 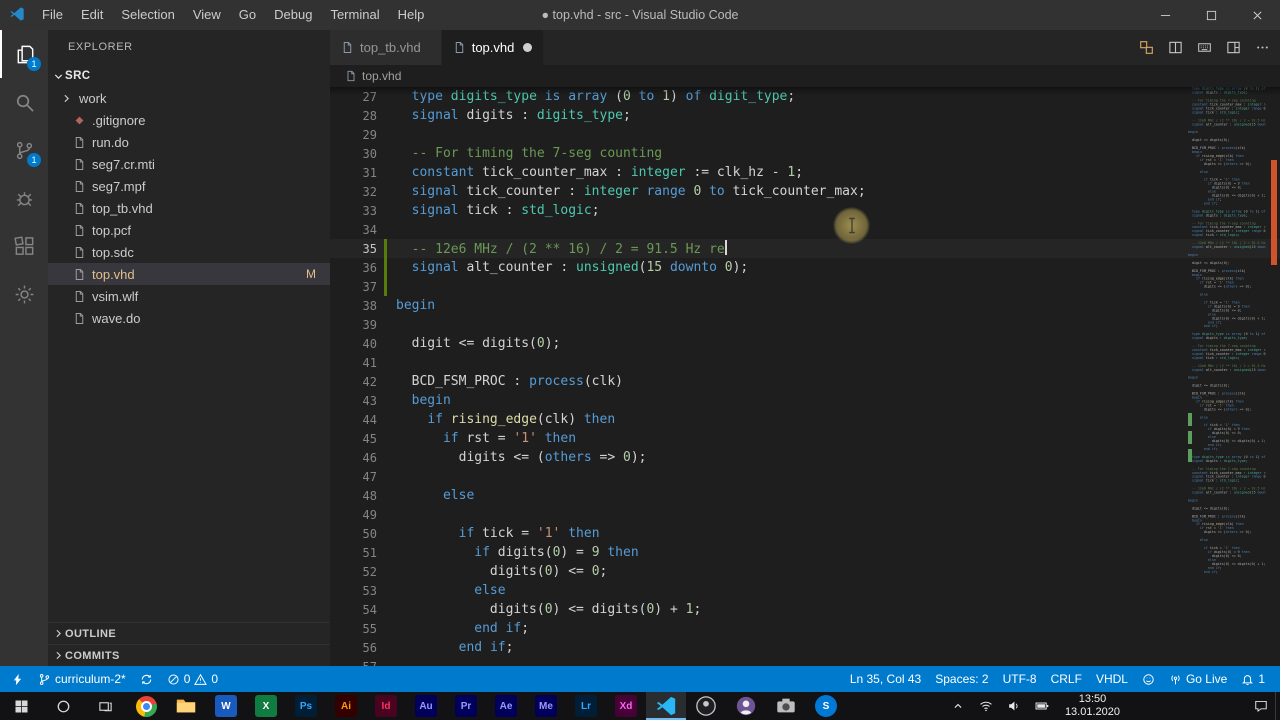 I want to click on explorer-item-vsim-wlf: vsim.wlf, so click(x=189, y=296).